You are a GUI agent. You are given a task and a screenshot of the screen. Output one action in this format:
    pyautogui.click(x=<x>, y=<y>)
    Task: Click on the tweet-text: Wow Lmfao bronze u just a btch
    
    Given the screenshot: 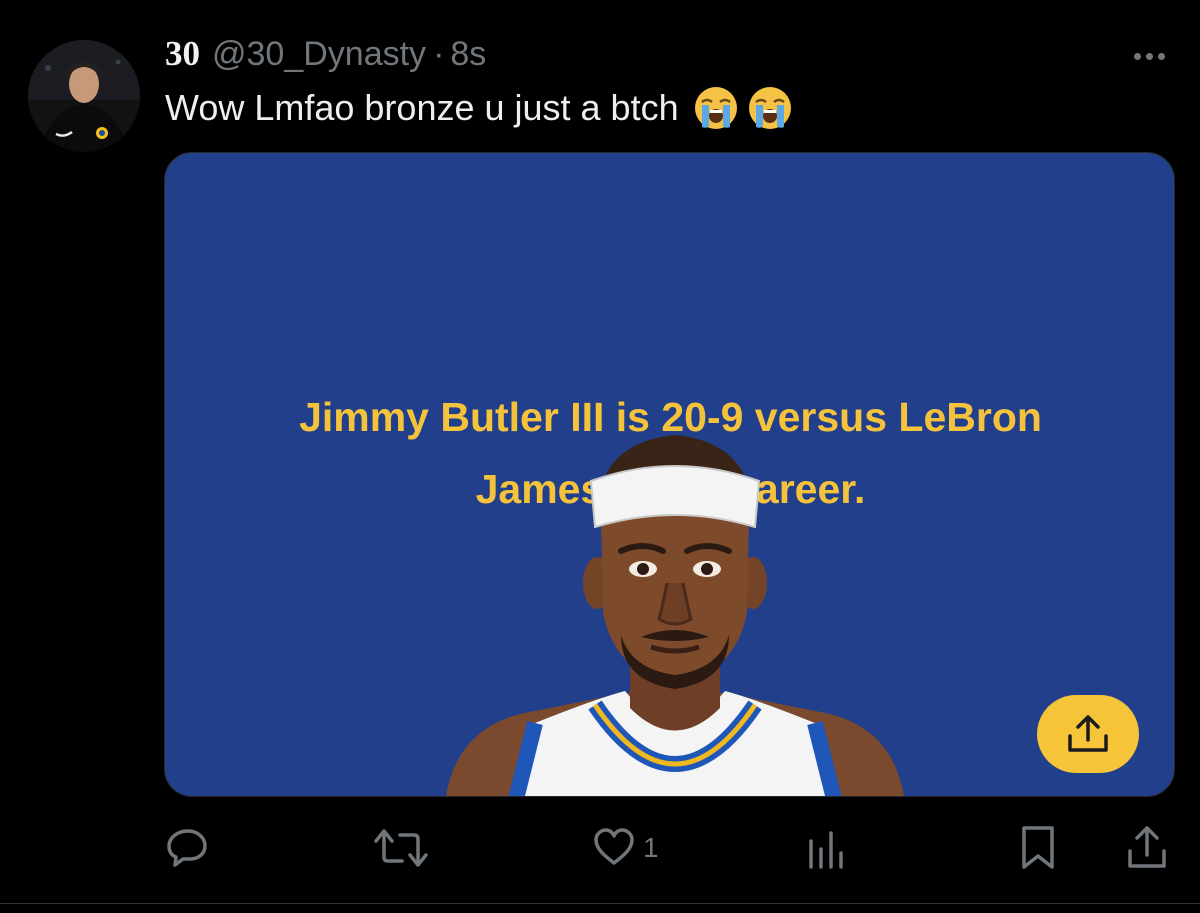 What is the action you would take?
    pyautogui.click(x=479, y=108)
    